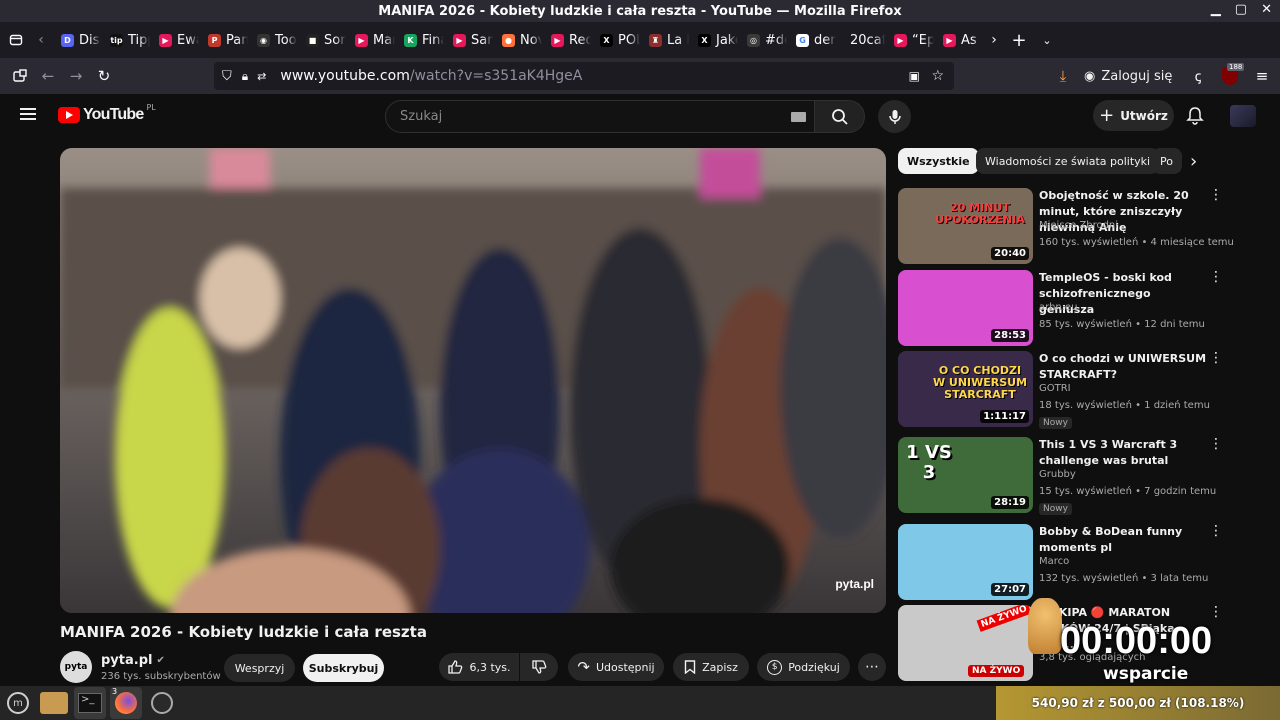 This screenshot has height=720, width=1280. What do you see at coordinates (965, 475) in the screenshot?
I see `video-thumbnail: 1 VS 3 28:19` at bounding box center [965, 475].